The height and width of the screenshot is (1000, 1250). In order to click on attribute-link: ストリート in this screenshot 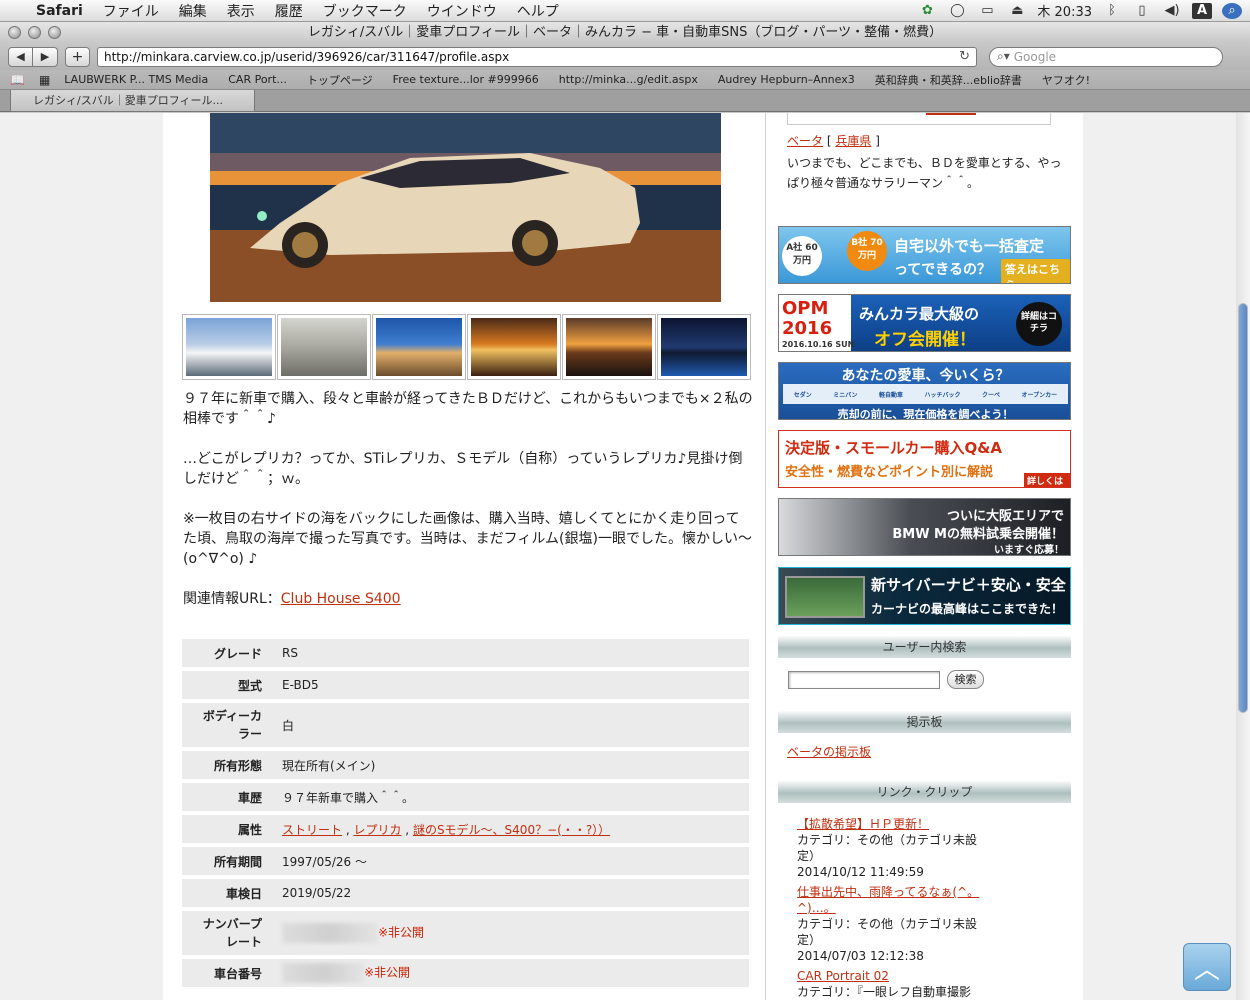, I will do `click(312, 830)`.